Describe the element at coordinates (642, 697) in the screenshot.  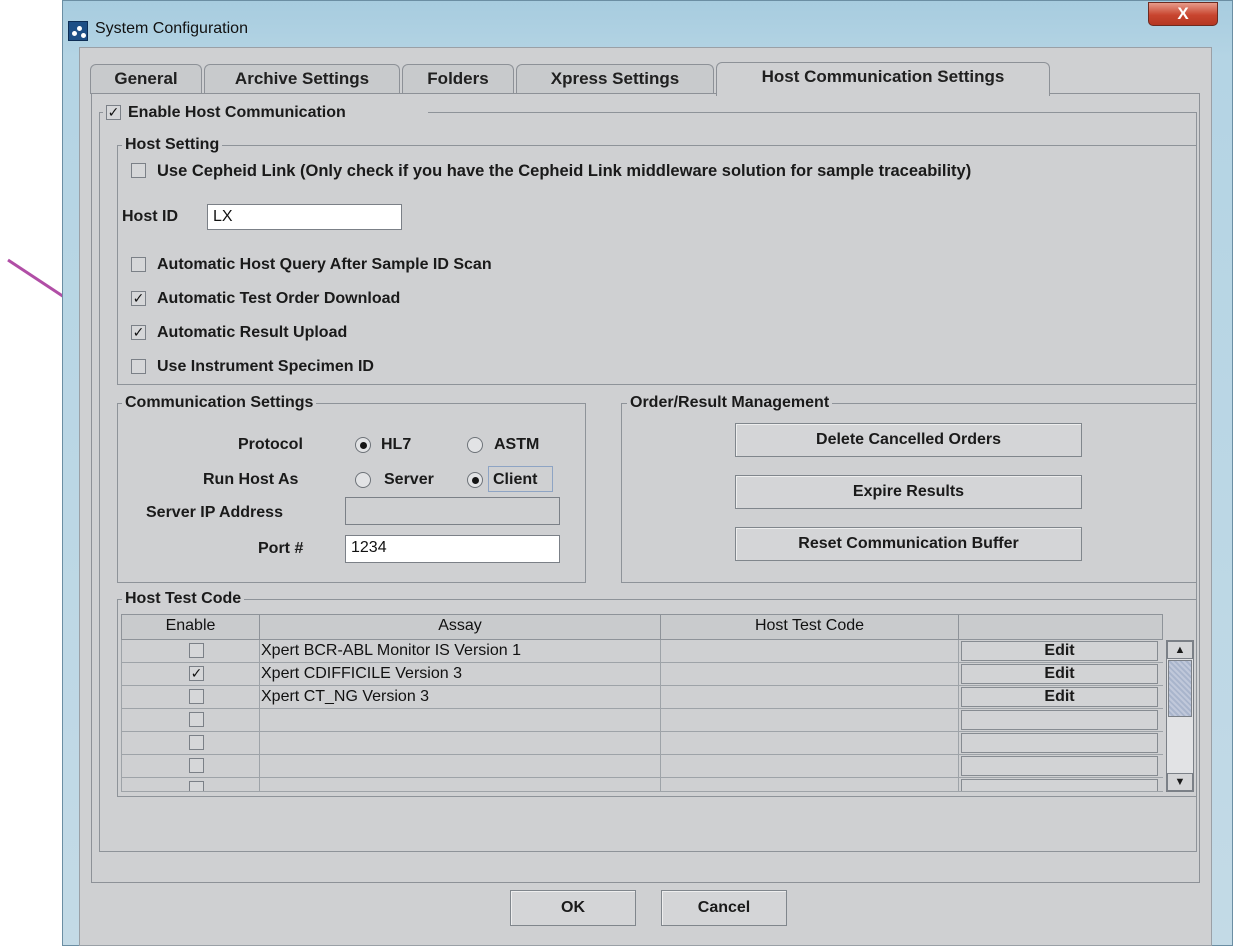
I see `table-row: Xpert CT_NG Version 3 Edit` at that location.